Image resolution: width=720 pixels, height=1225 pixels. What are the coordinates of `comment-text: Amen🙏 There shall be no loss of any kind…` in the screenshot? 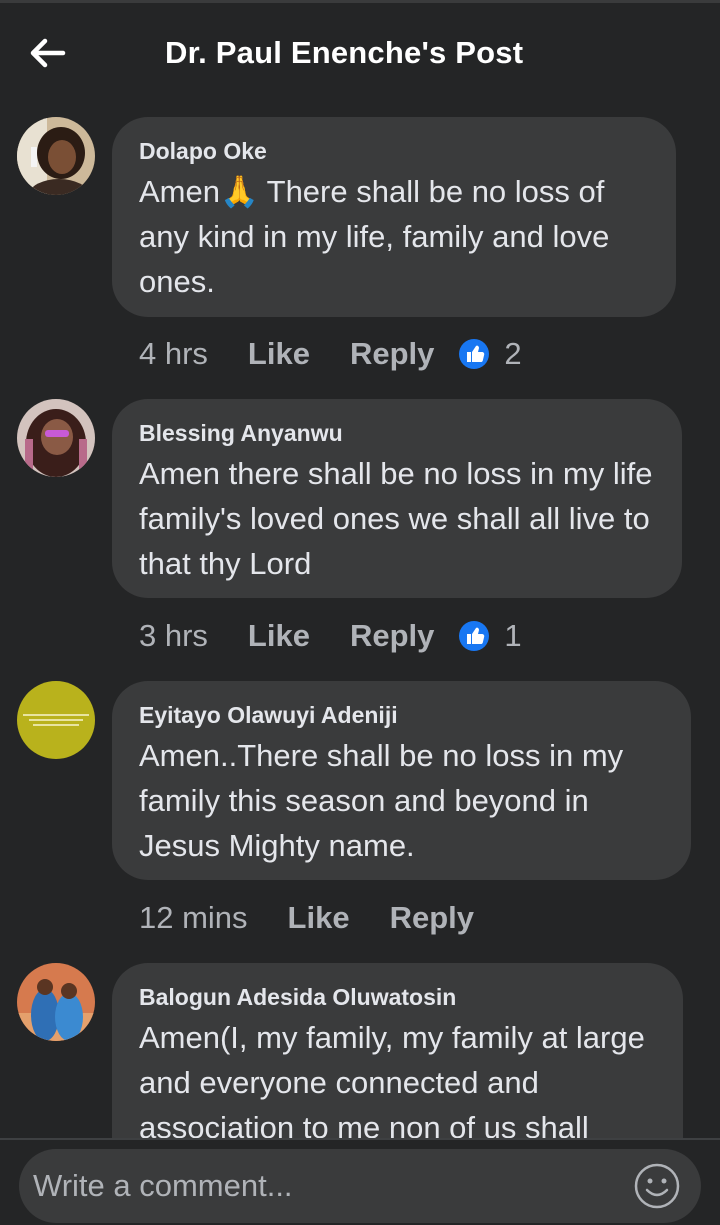 It's located at (374, 236).